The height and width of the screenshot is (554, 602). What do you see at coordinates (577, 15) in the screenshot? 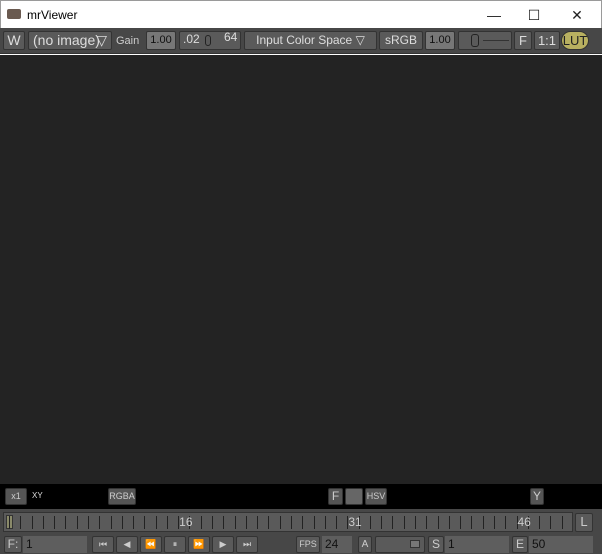
I see `close-button: ✕` at bounding box center [577, 15].